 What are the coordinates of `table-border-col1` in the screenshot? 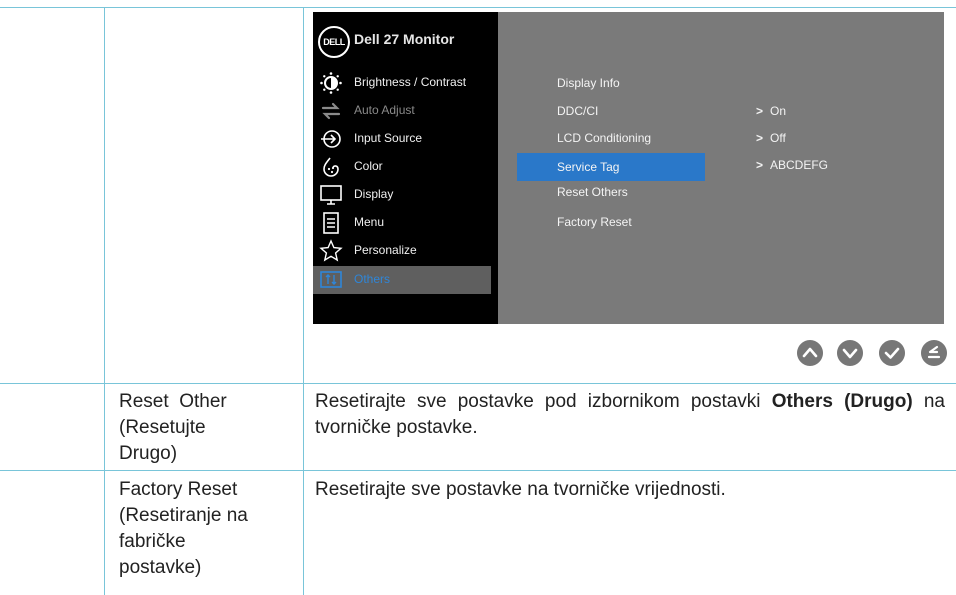 It's located at (104, 301).